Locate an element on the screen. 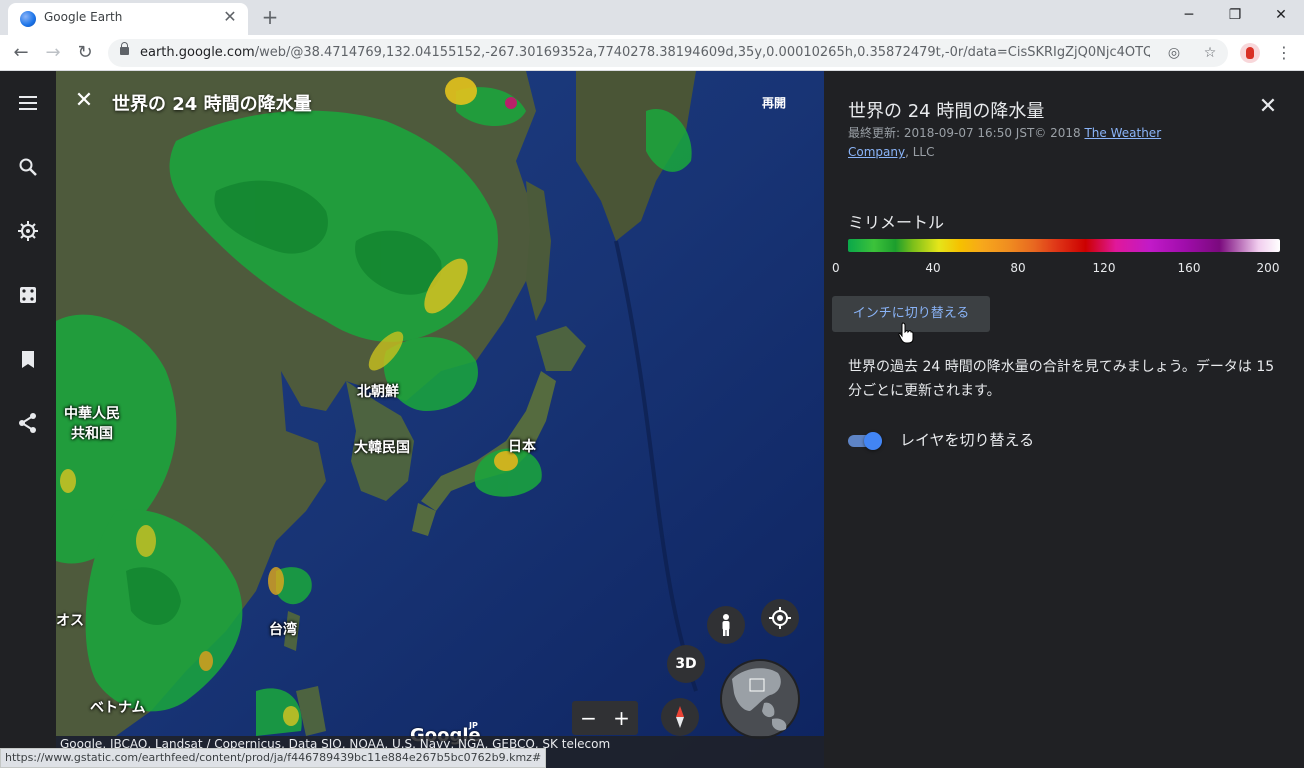 This screenshot has width=1304, height=768. compass-icon is located at coordinates (680, 717).